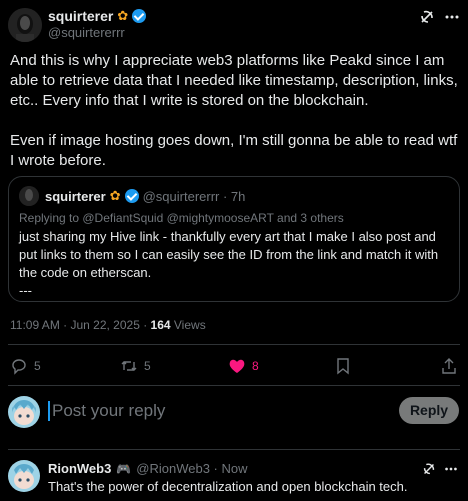 The image size is (468, 501). I want to click on views-count: 164, so click(160, 325).